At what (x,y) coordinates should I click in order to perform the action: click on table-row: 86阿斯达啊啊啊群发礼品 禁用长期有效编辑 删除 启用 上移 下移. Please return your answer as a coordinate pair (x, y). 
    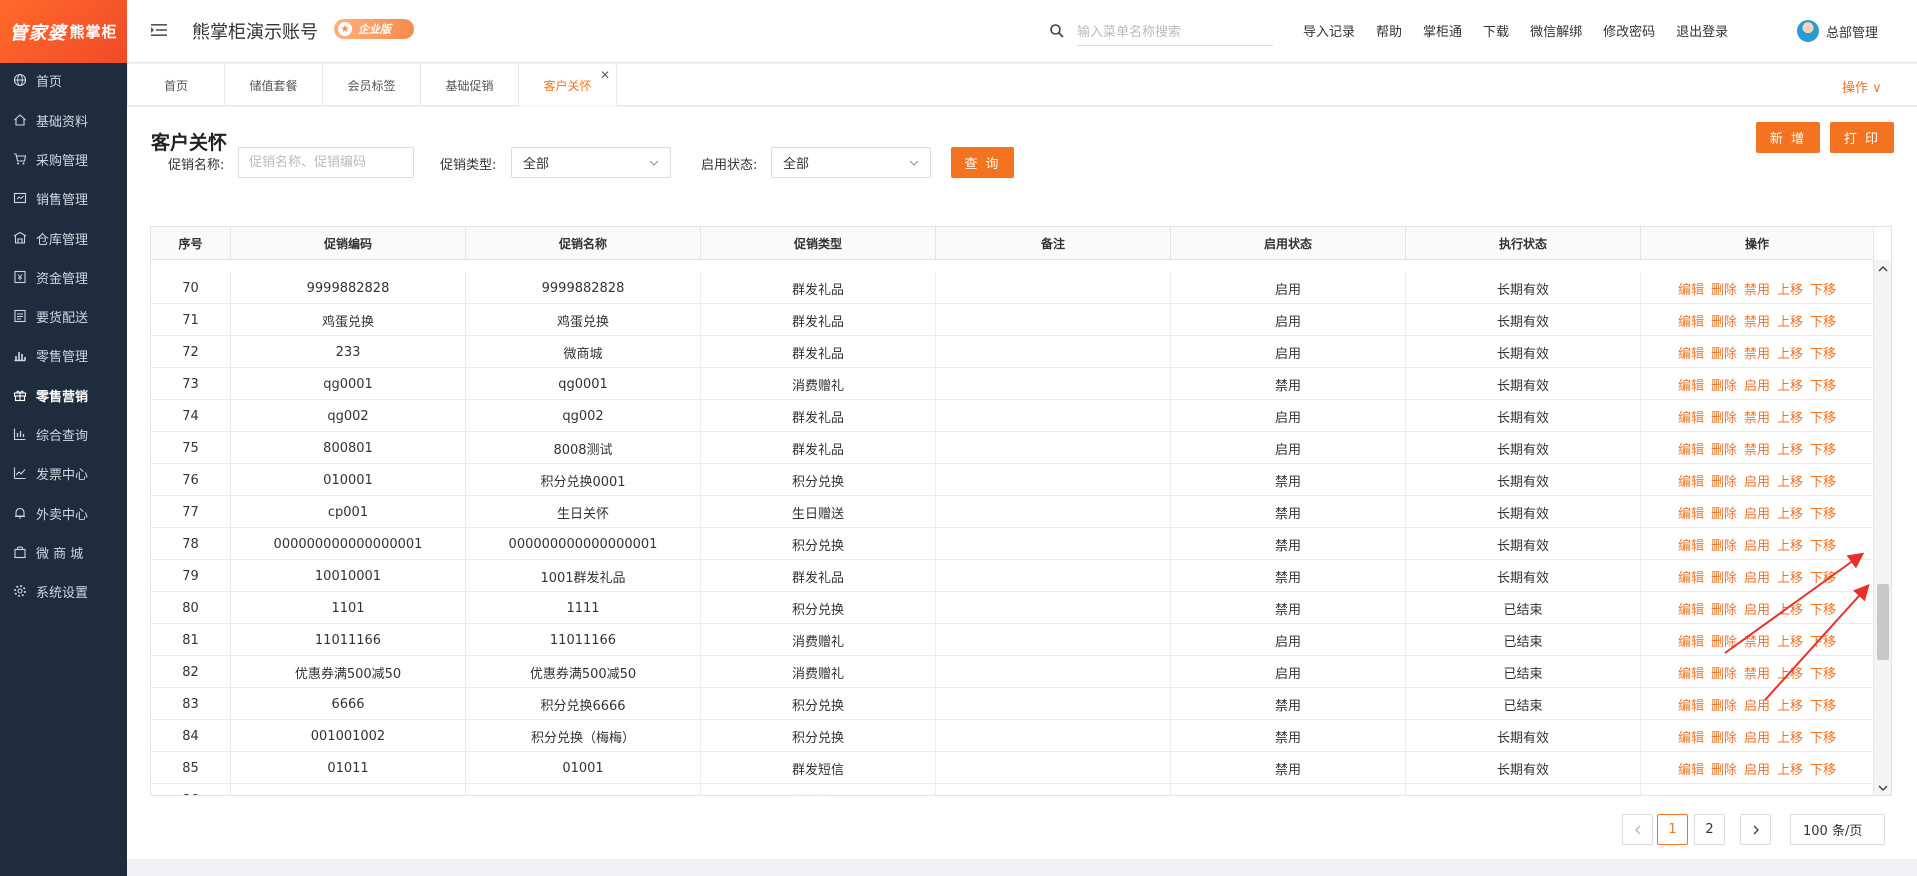
    Looking at the image, I should click on (1012, 790).